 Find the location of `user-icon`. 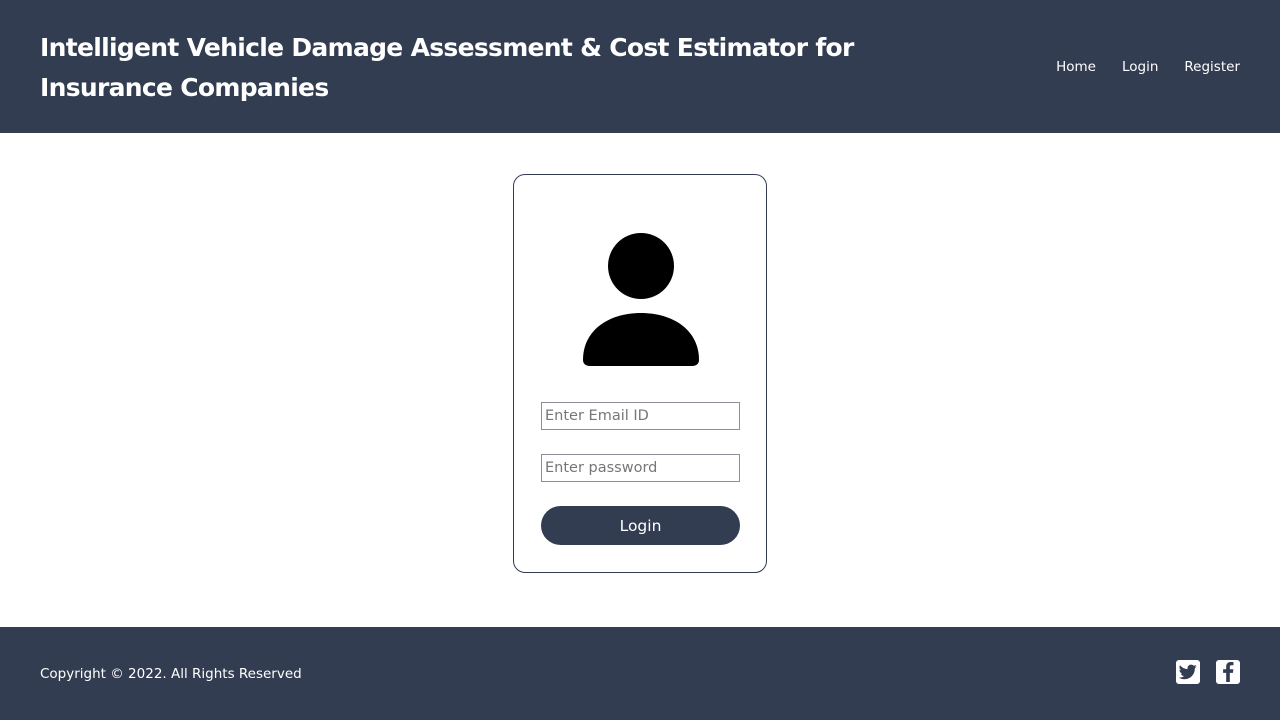

user-icon is located at coordinates (641, 299).